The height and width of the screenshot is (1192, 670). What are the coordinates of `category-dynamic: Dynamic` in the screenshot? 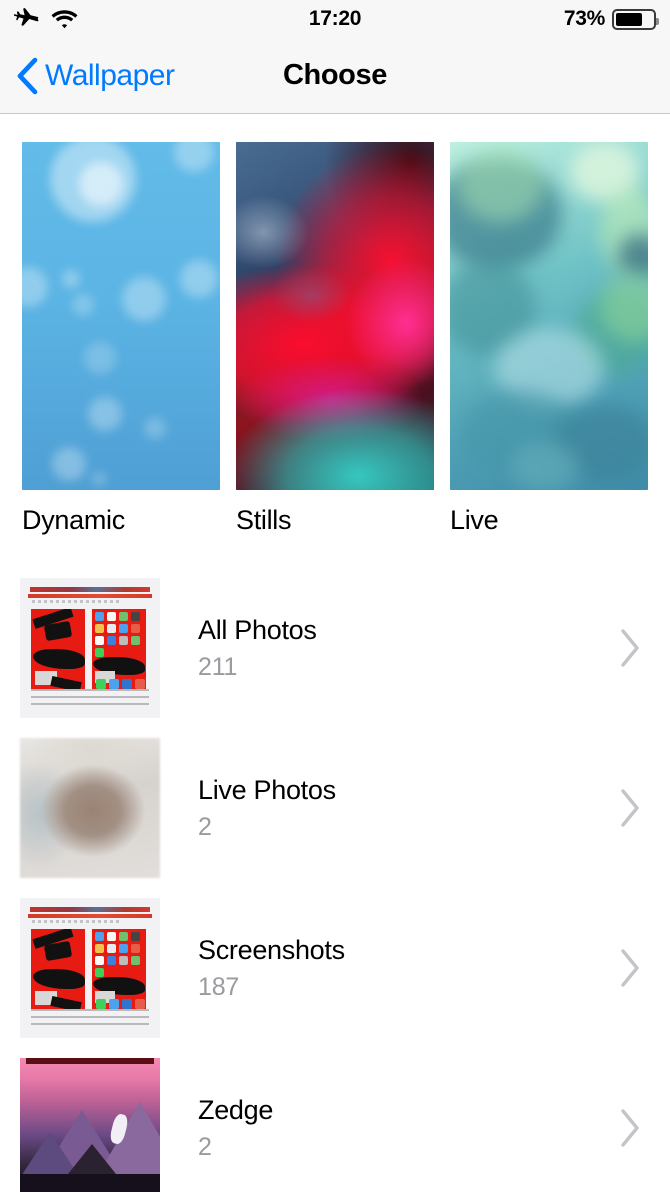 It's located at (121, 339).